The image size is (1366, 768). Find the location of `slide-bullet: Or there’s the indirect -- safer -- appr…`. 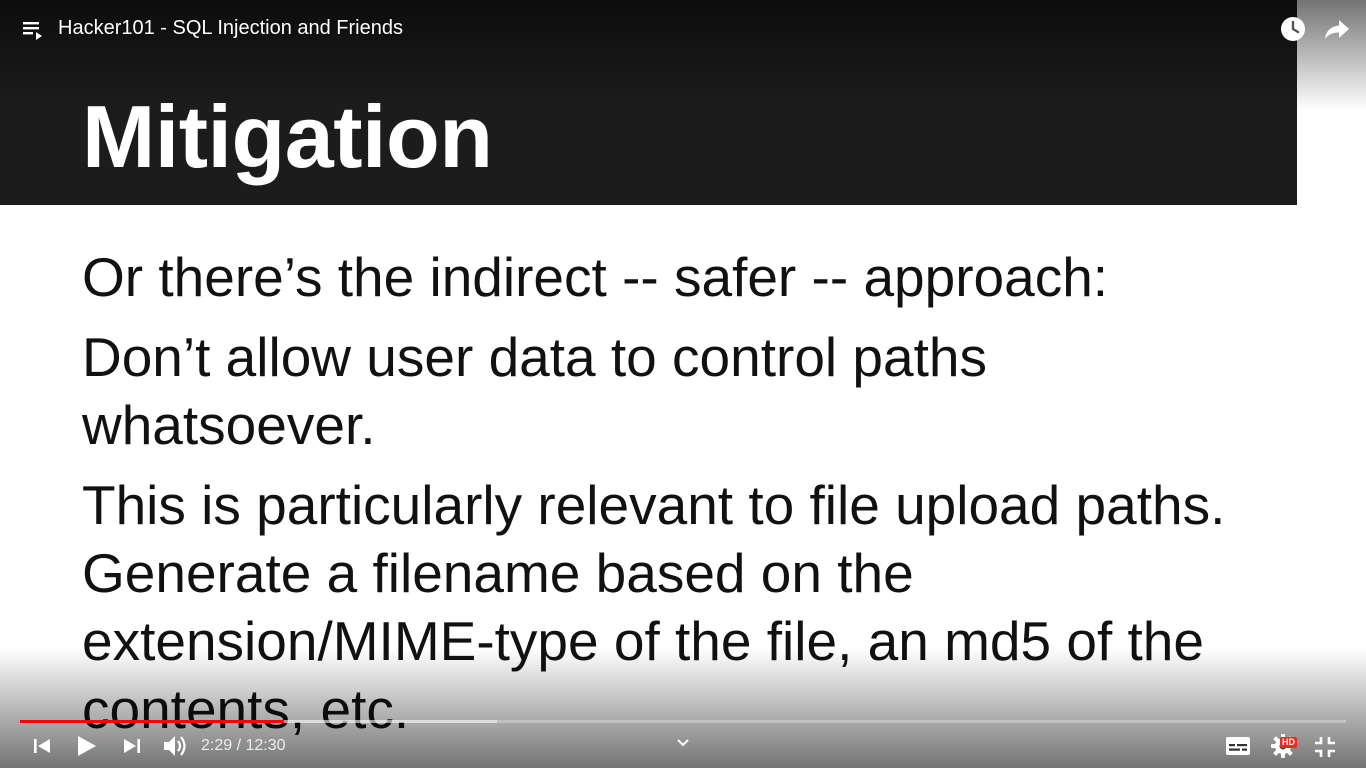

slide-bullet: Or there’s the indirect -- safer -- appr… is located at coordinates (595, 277).